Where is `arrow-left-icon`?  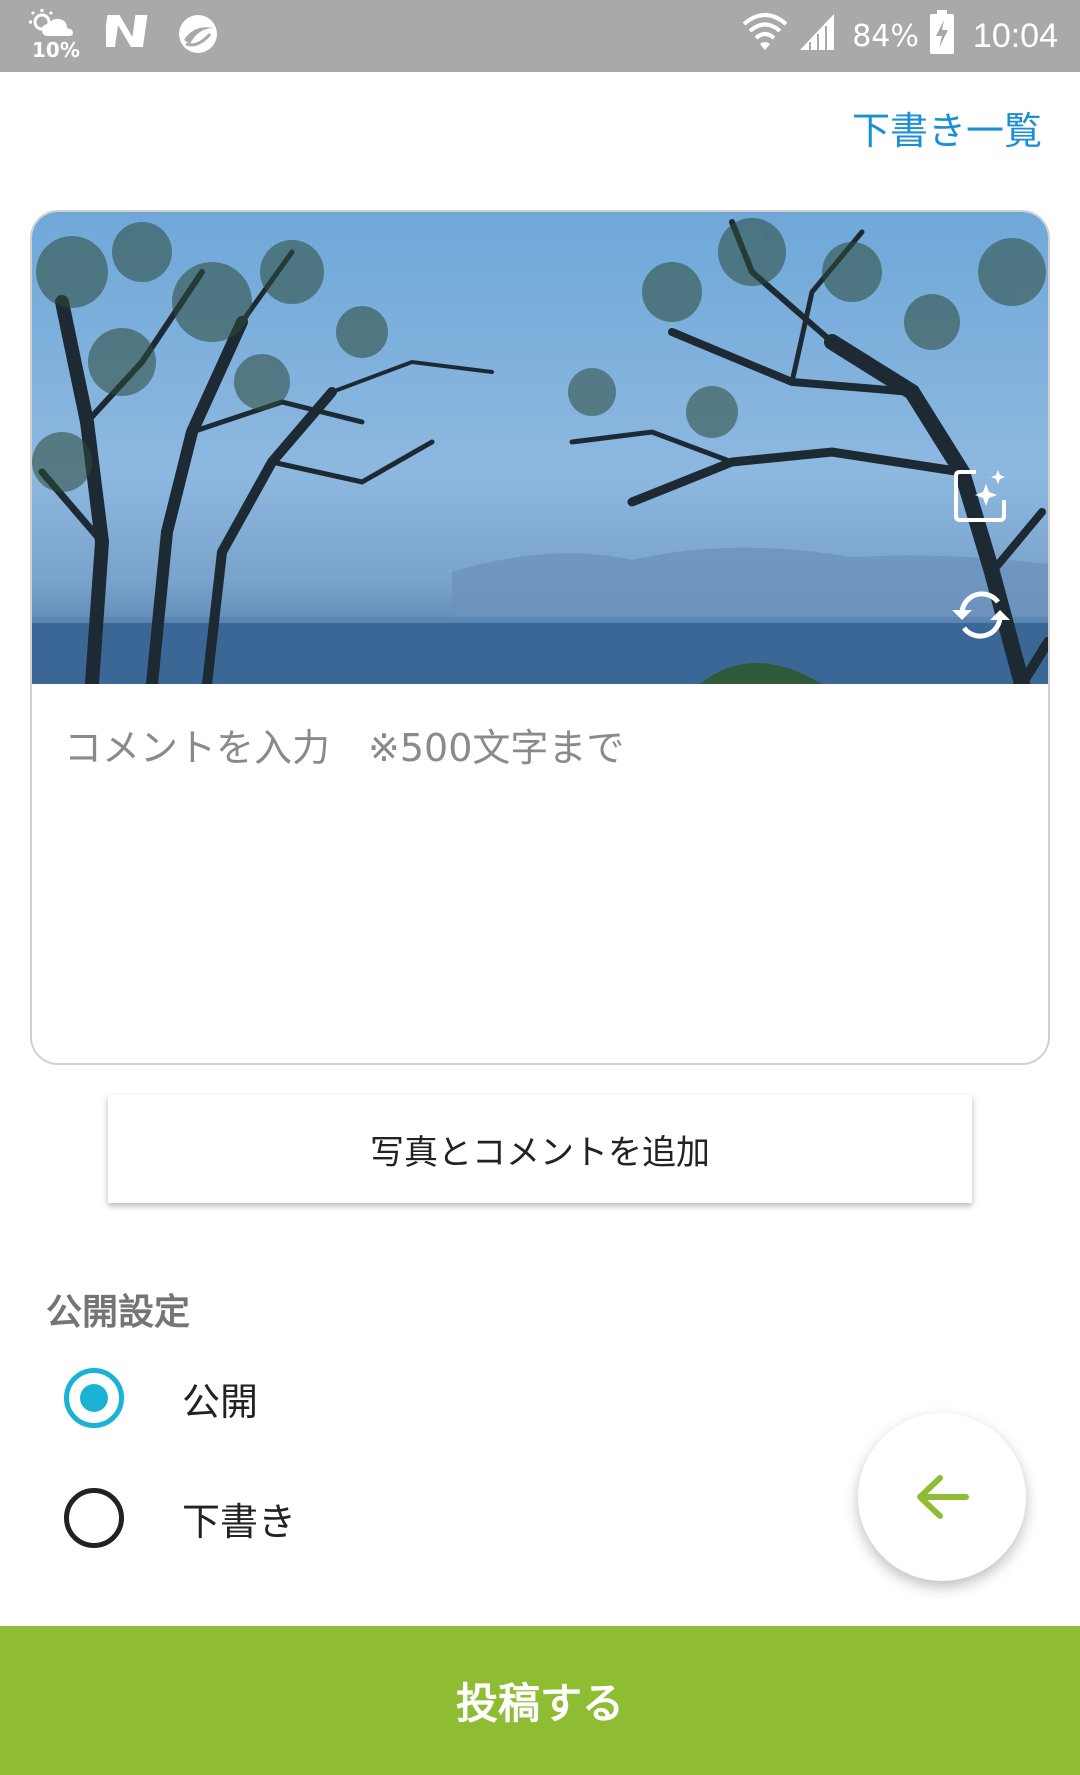 arrow-left-icon is located at coordinates (943, 1497).